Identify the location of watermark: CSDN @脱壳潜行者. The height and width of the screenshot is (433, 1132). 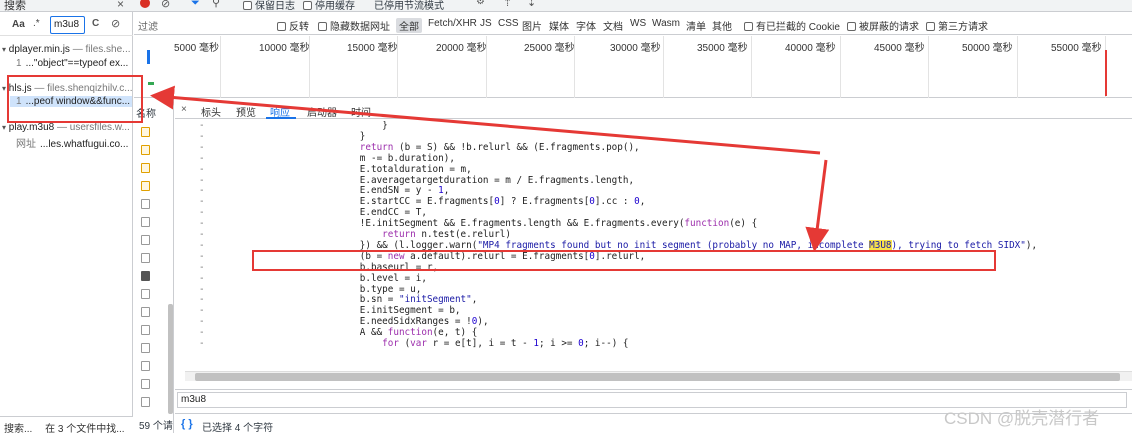
(1022, 418).